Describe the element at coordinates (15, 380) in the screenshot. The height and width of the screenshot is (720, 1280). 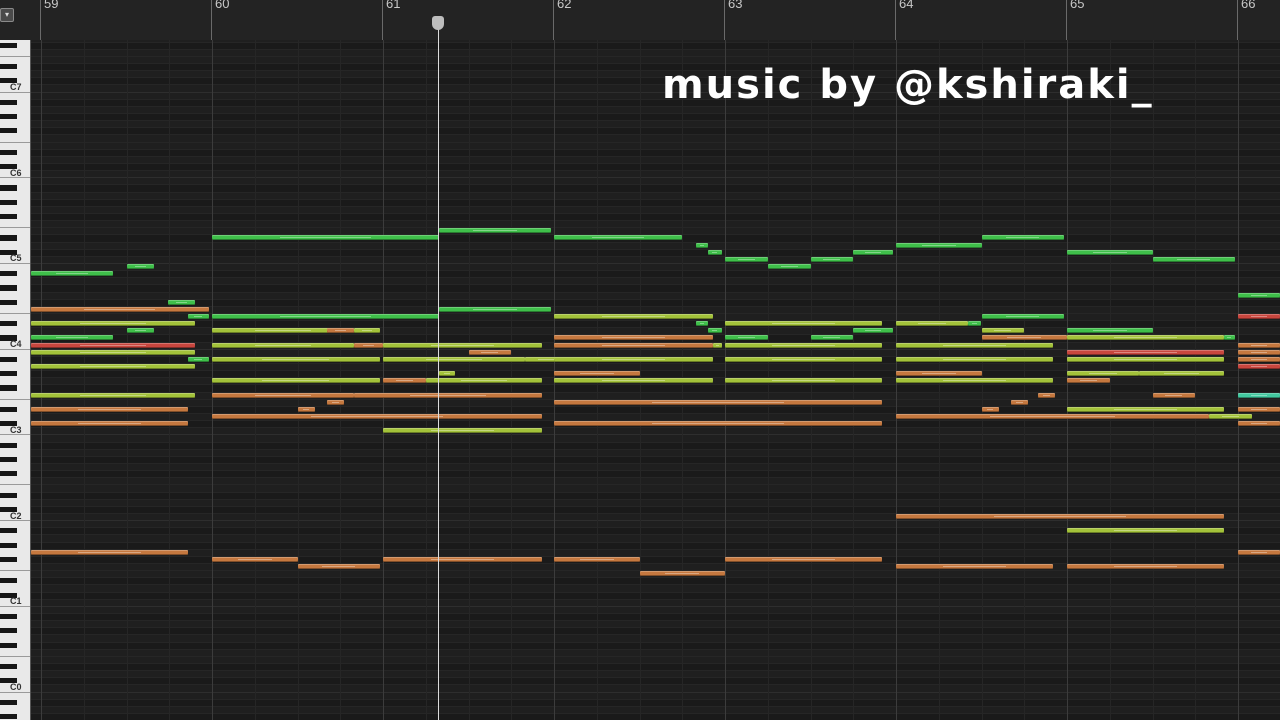
I see `piano-keyboard: C7 C6 C5 C4 C3 C2 C1 C0` at that location.